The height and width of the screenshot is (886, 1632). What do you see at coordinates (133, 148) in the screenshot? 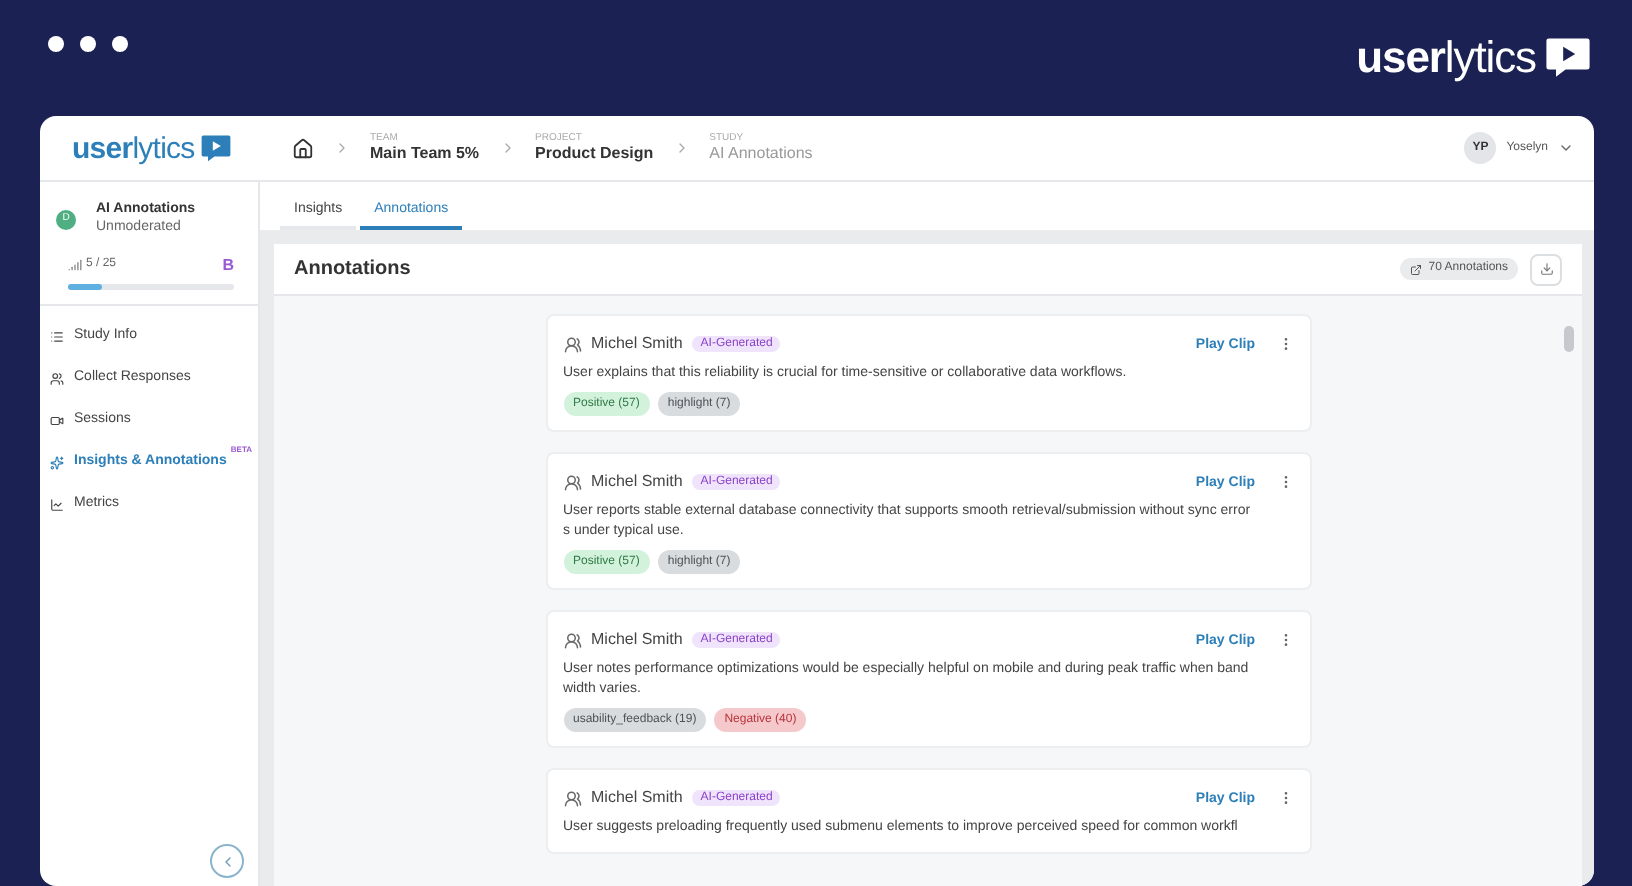
I see `app-logo: userlytics` at bounding box center [133, 148].